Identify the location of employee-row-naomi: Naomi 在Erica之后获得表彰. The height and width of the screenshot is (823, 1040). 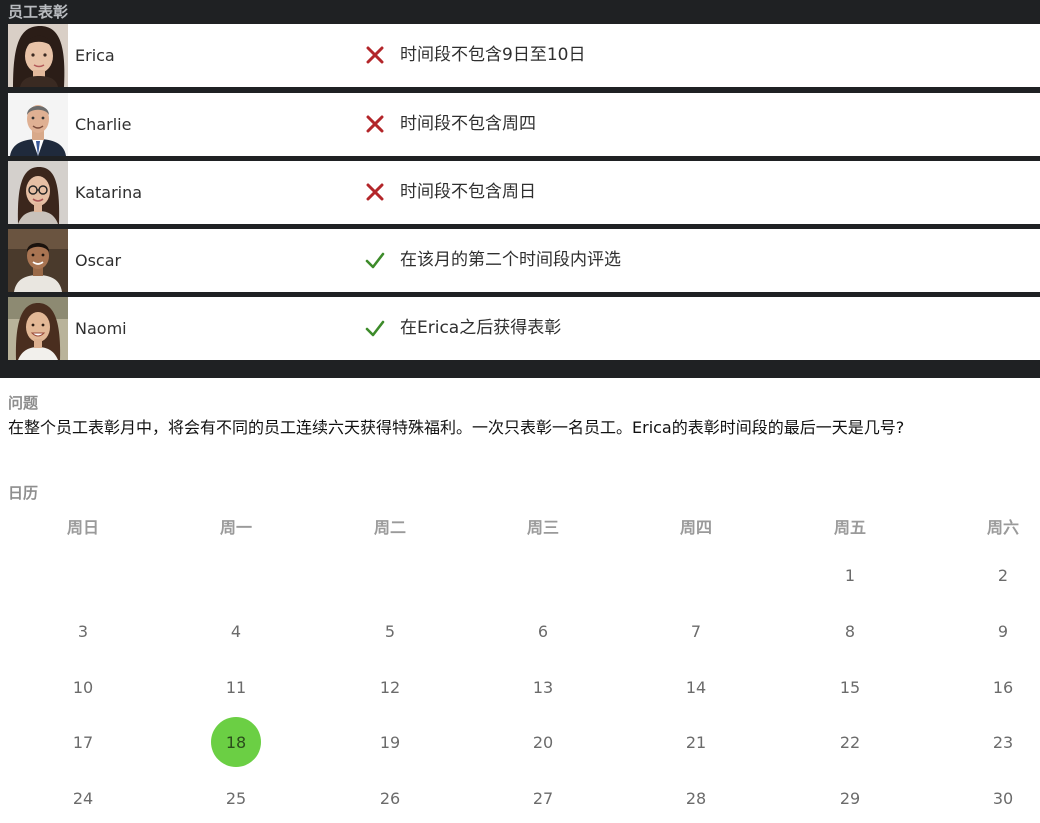
(524, 328).